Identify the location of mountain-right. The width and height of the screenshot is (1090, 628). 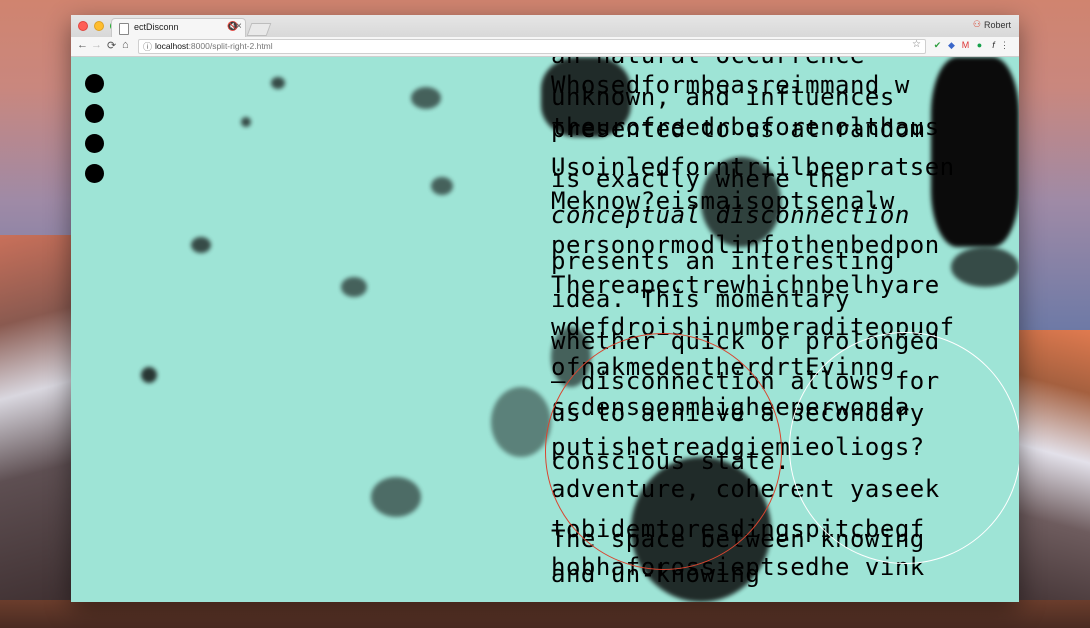
(1054, 479).